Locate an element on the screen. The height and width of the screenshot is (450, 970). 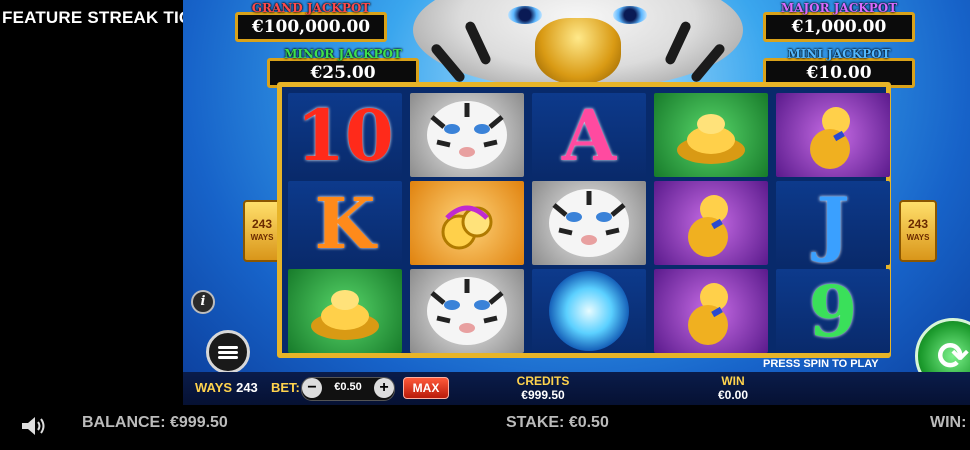
ways-label: WAYS is located at coordinates (214, 387).